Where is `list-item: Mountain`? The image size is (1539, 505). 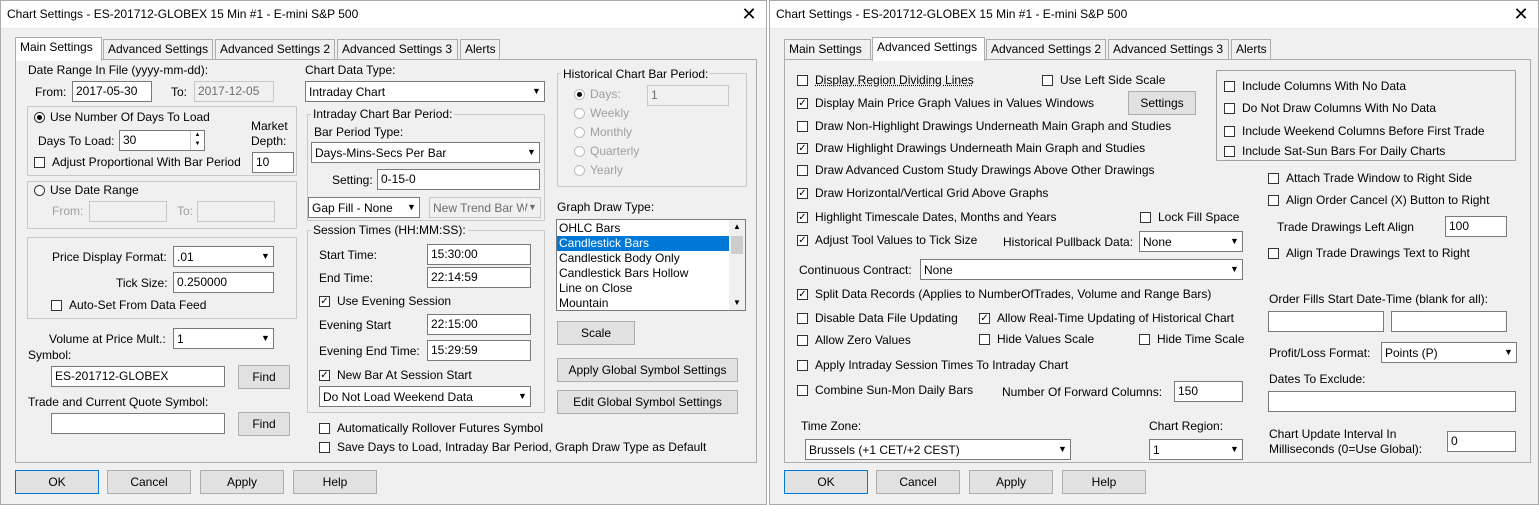 list-item: Mountain is located at coordinates (651, 303).